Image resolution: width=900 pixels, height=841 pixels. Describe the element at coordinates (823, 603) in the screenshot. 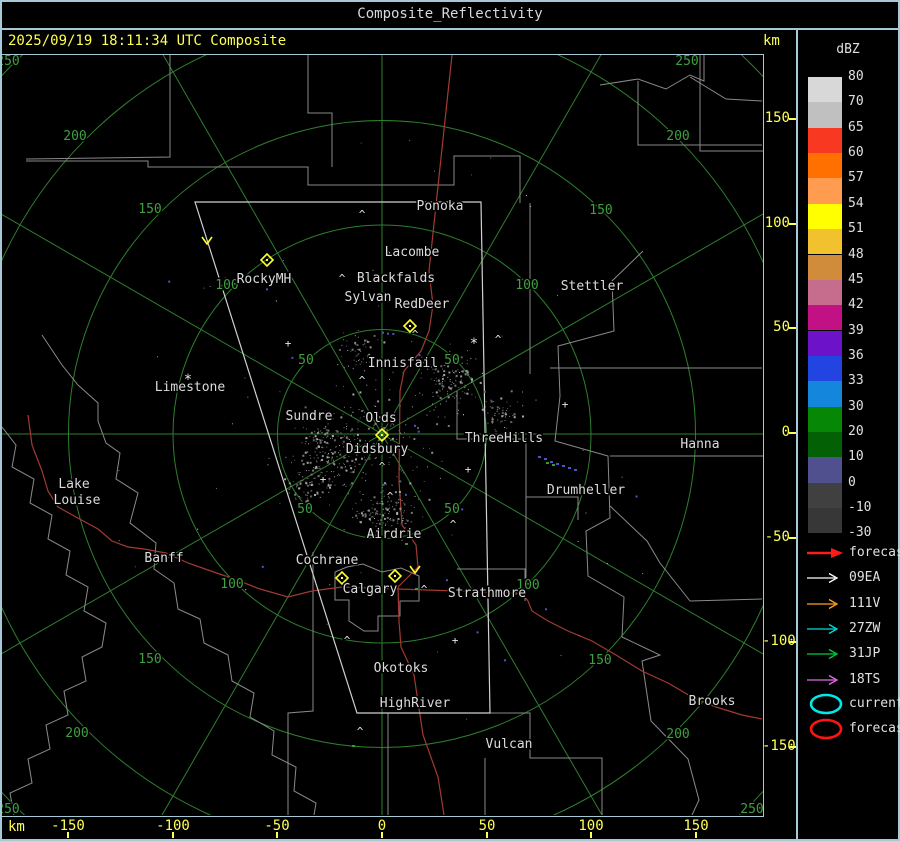

I see `track-arrow-icon` at that location.